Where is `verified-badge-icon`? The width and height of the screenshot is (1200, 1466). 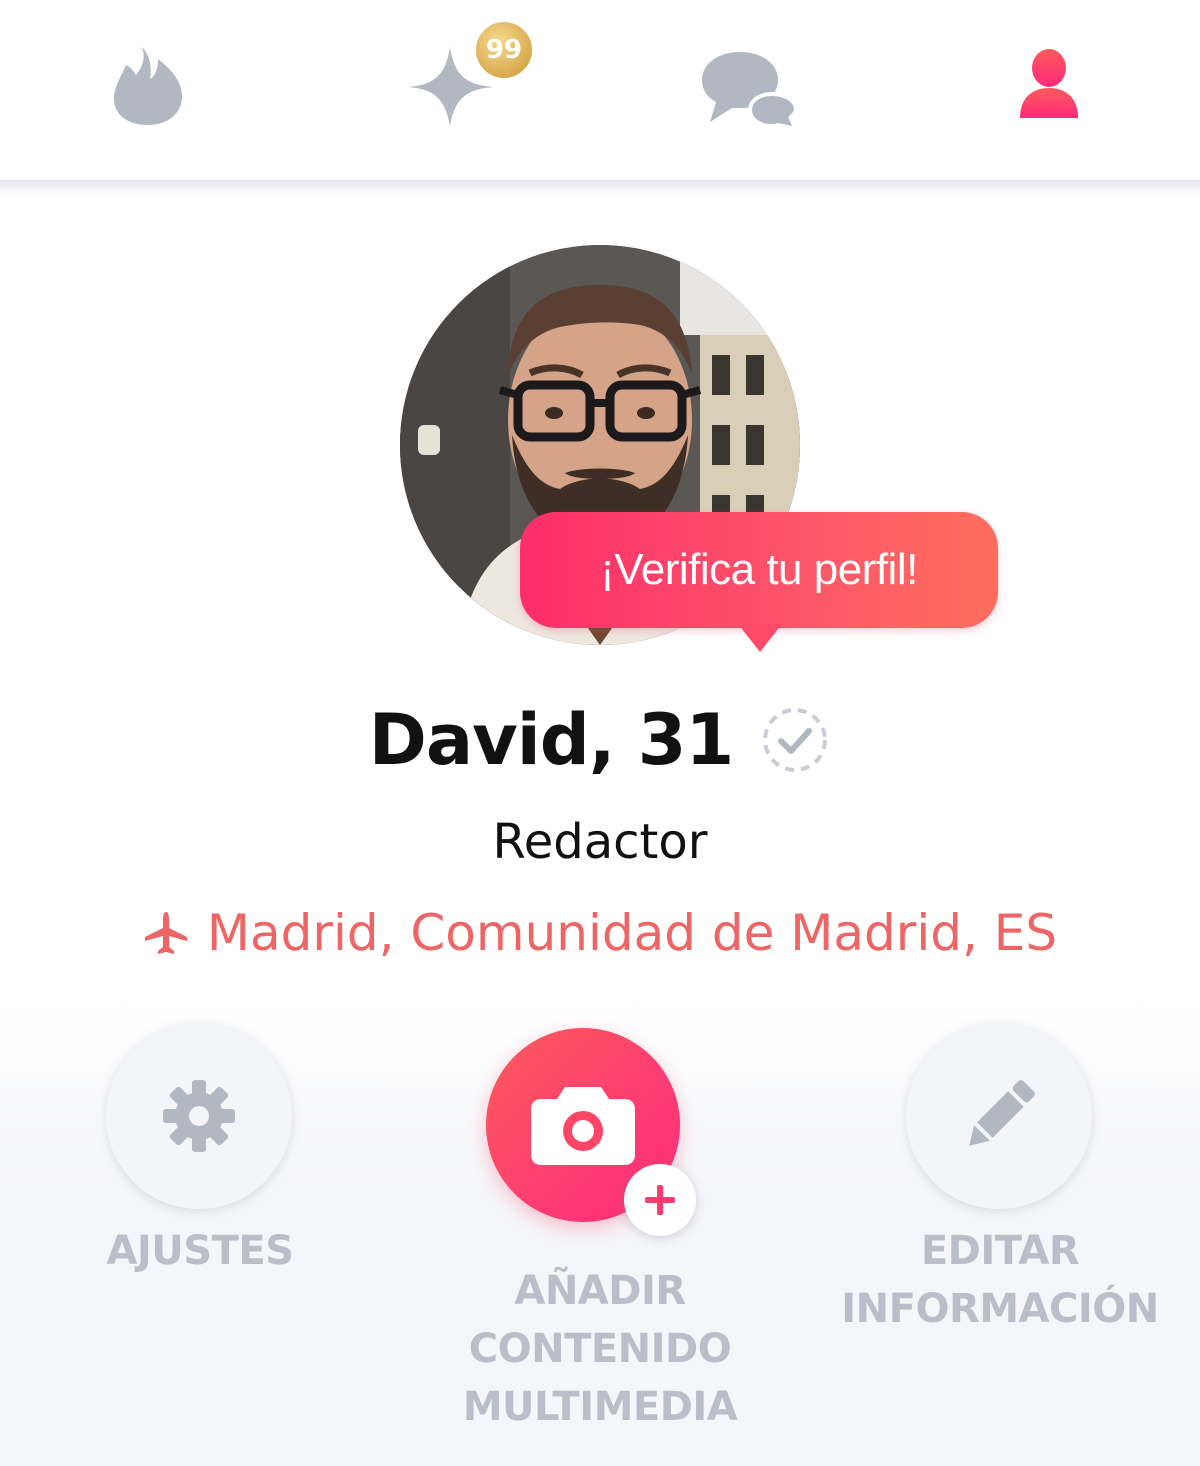 verified-badge-icon is located at coordinates (795, 740).